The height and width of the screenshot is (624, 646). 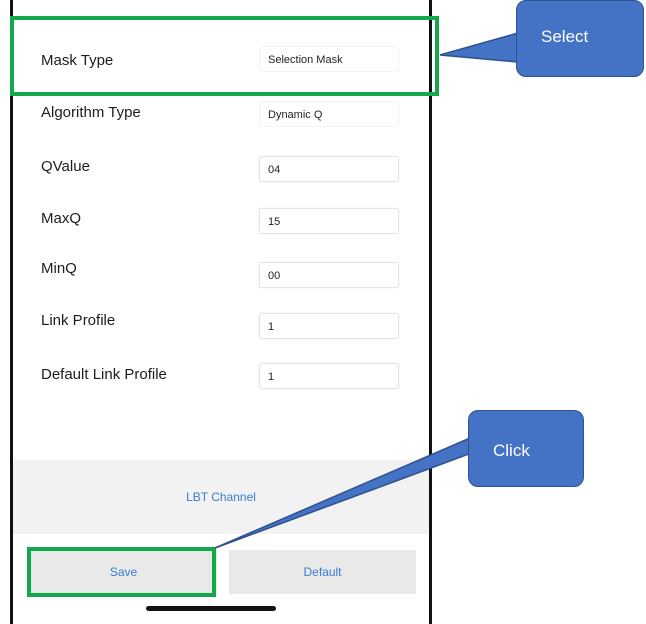 I want to click on click-callout-label: Click, so click(x=511, y=450).